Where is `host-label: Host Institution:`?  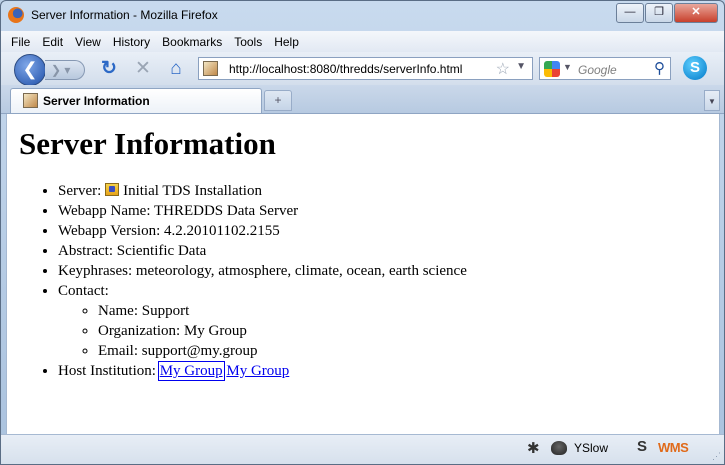
host-label: Host Institution: is located at coordinates (107, 371).